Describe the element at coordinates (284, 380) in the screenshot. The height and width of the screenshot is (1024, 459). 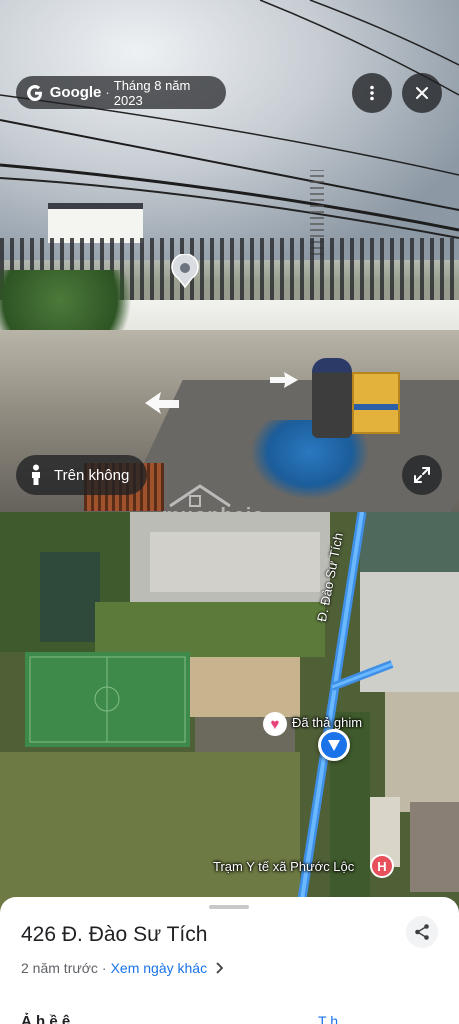
I see `nav-arrow-right-icon` at that location.